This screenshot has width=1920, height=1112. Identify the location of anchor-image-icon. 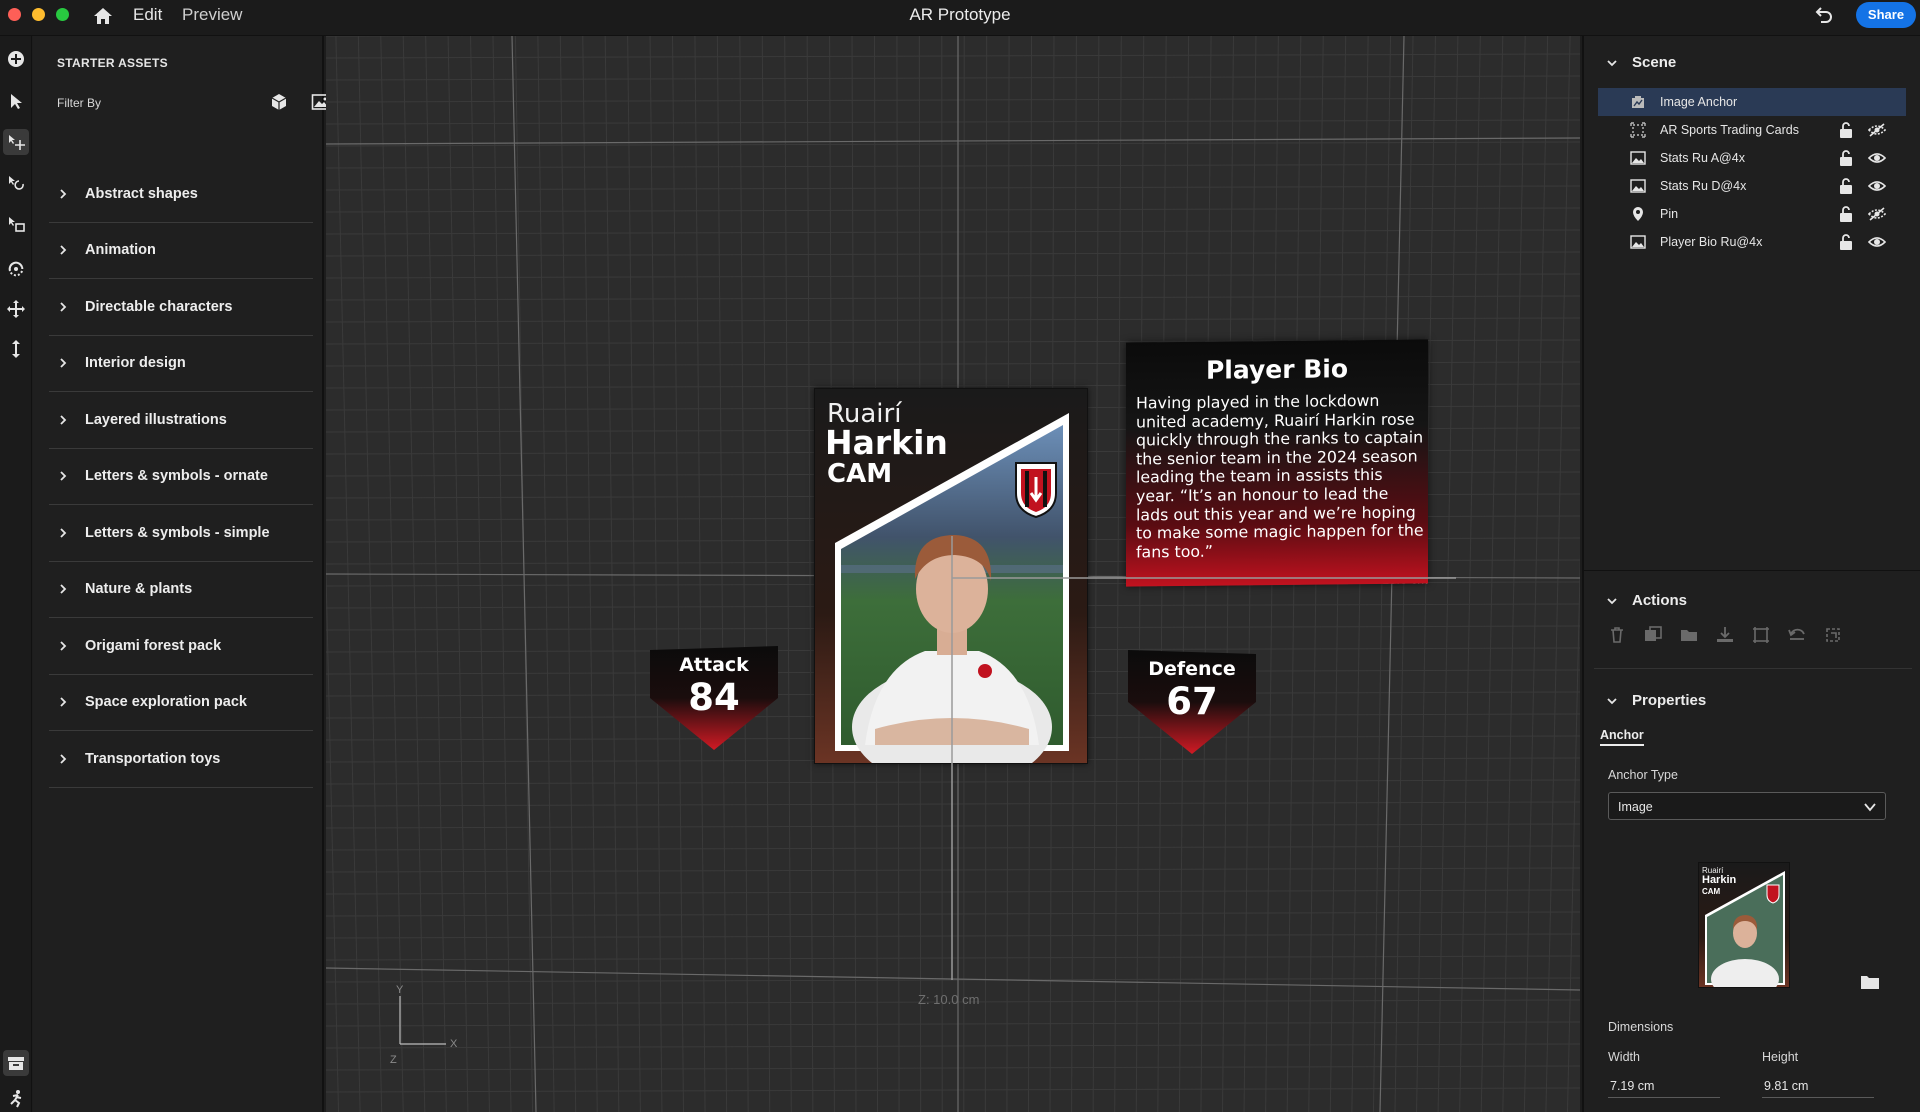
(1638, 102).